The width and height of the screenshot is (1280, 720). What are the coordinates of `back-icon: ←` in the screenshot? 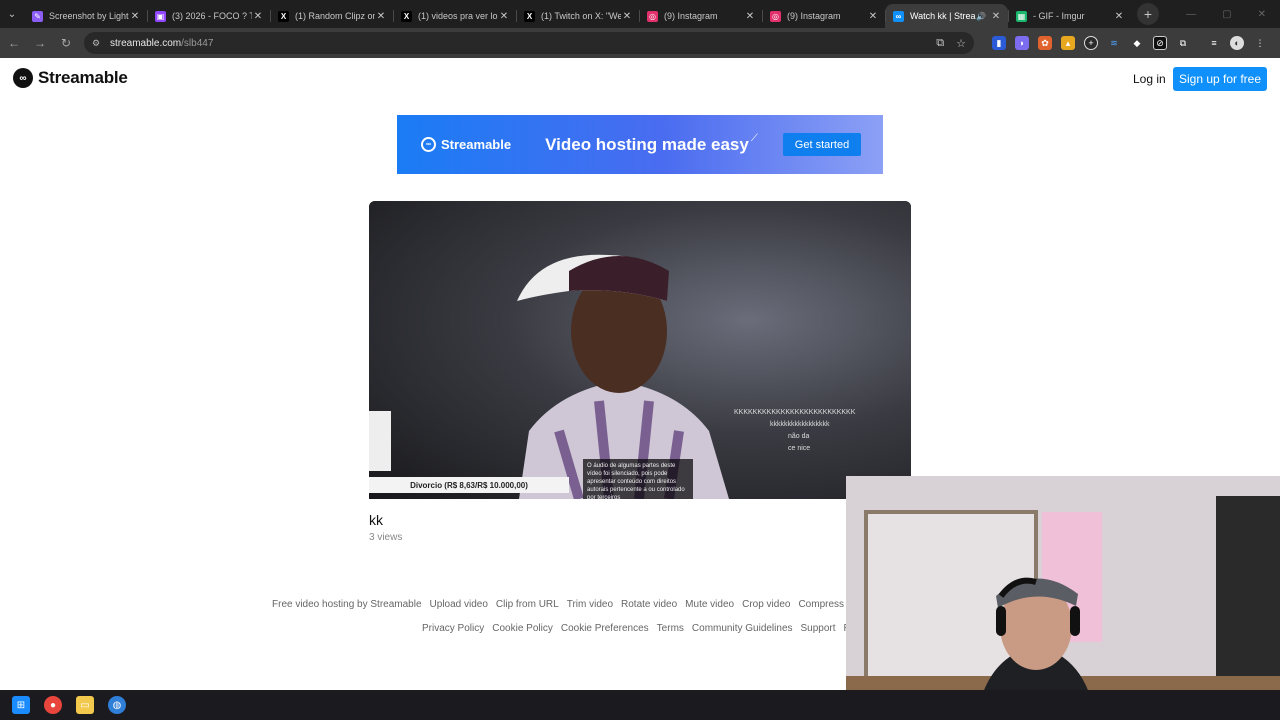 It's located at (14, 43).